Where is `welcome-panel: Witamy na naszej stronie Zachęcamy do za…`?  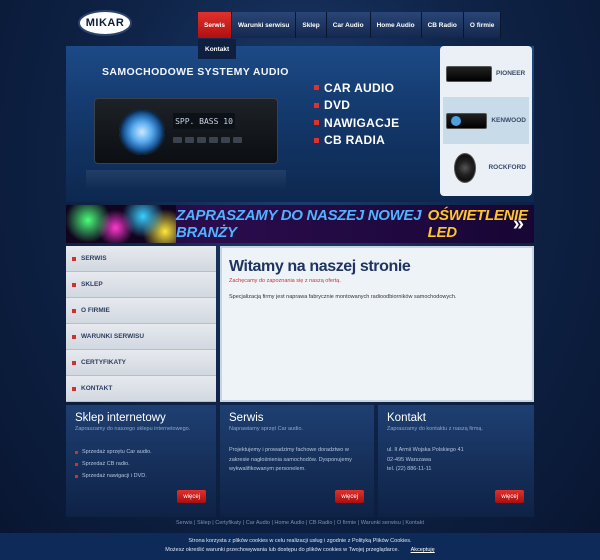 welcome-panel: Witamy na naszej stronie Zachęcamy do za… is located at coordinates (377, 324).